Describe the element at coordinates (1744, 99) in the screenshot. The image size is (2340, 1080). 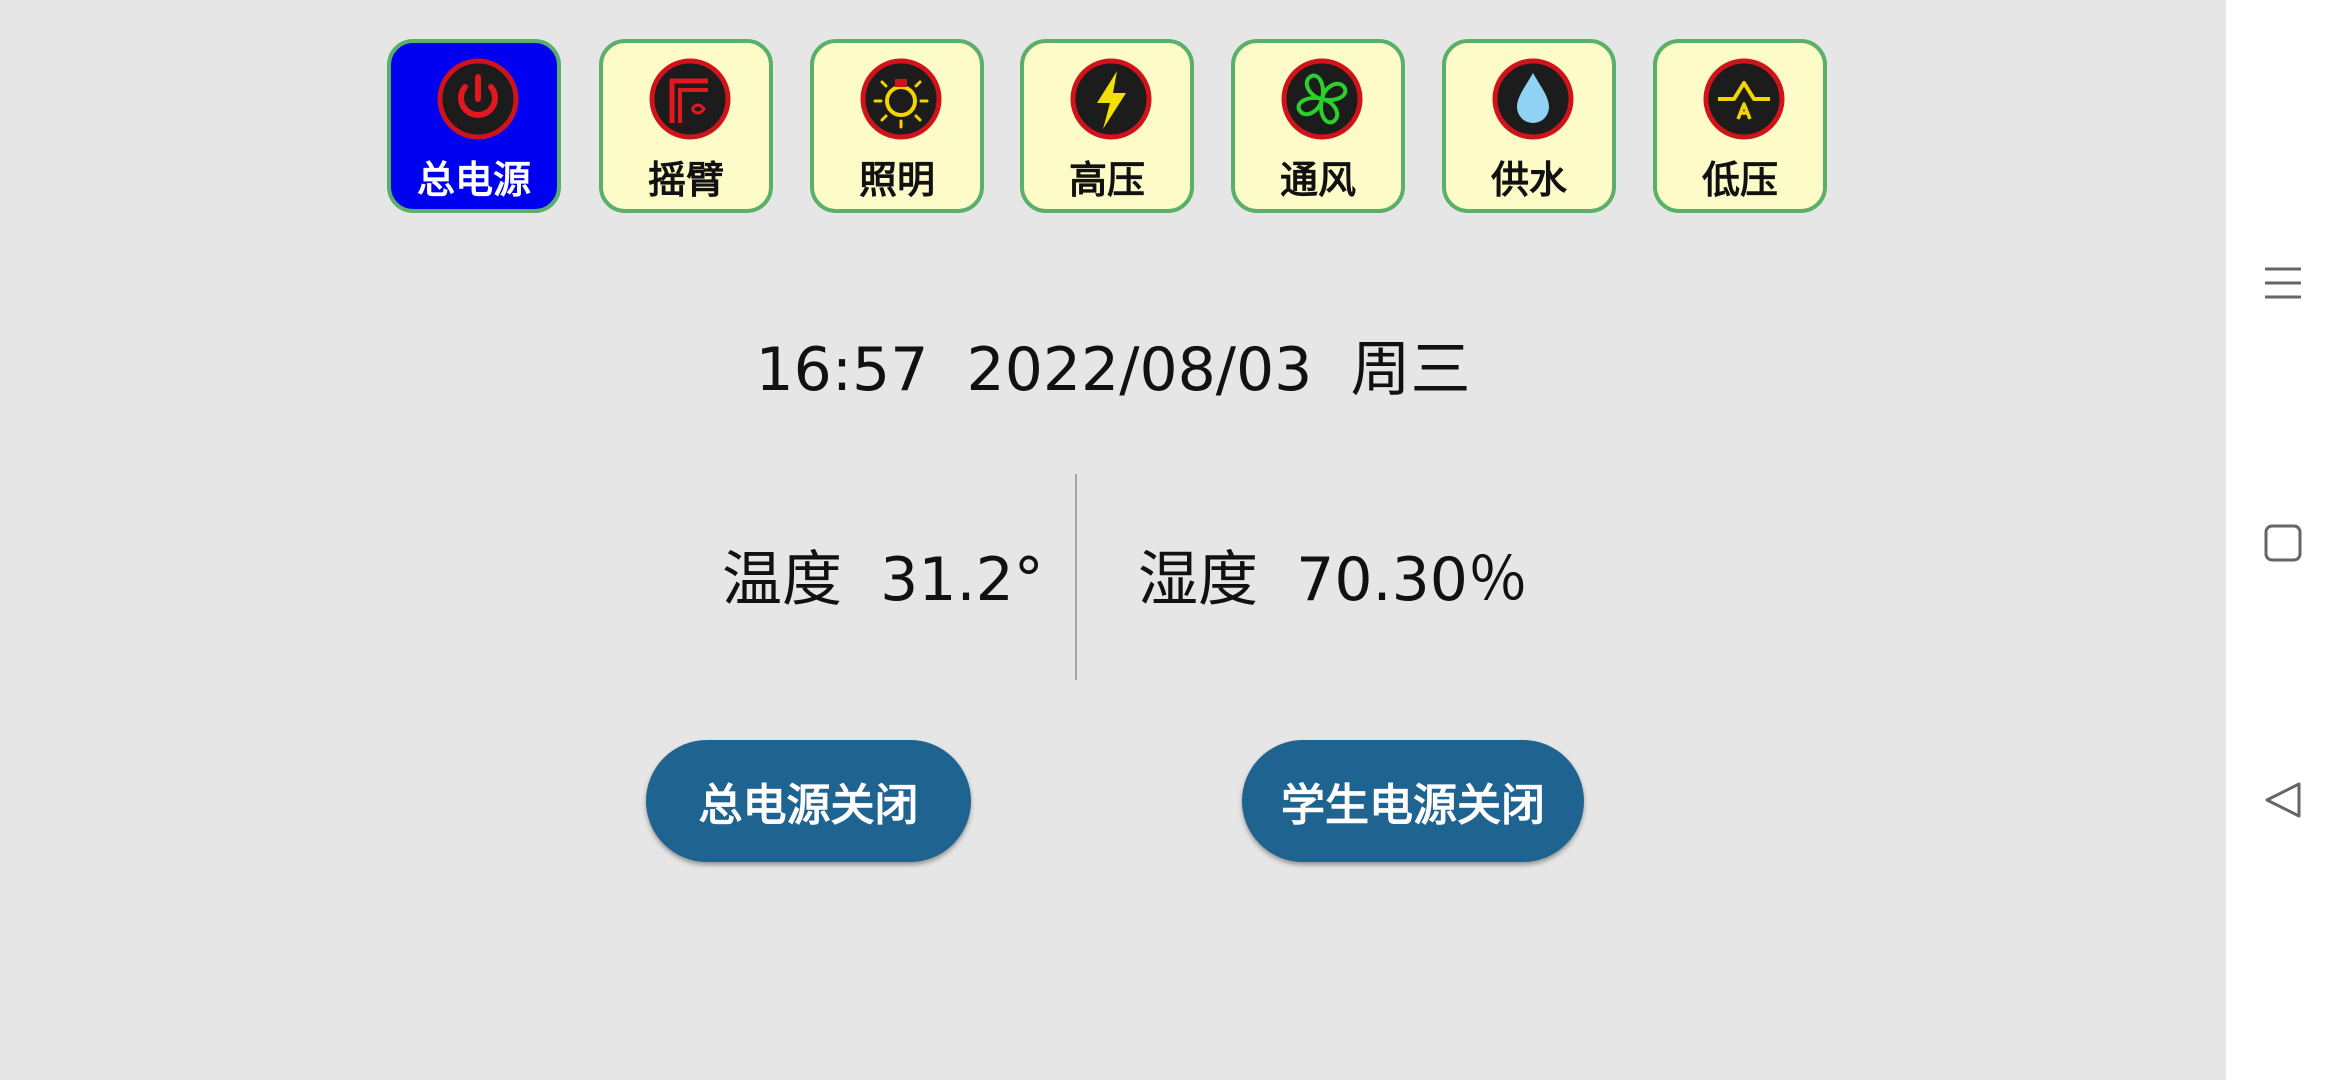
I see `low-voltage-icon` at that location.